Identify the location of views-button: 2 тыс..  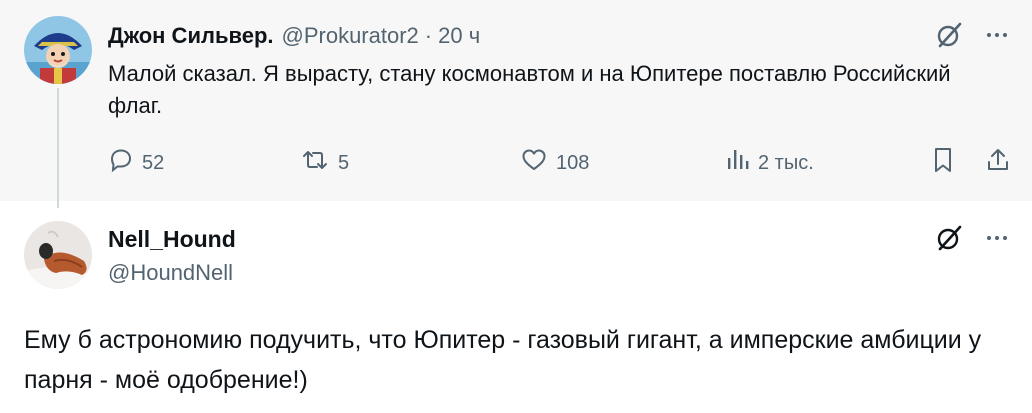
(770, 163).